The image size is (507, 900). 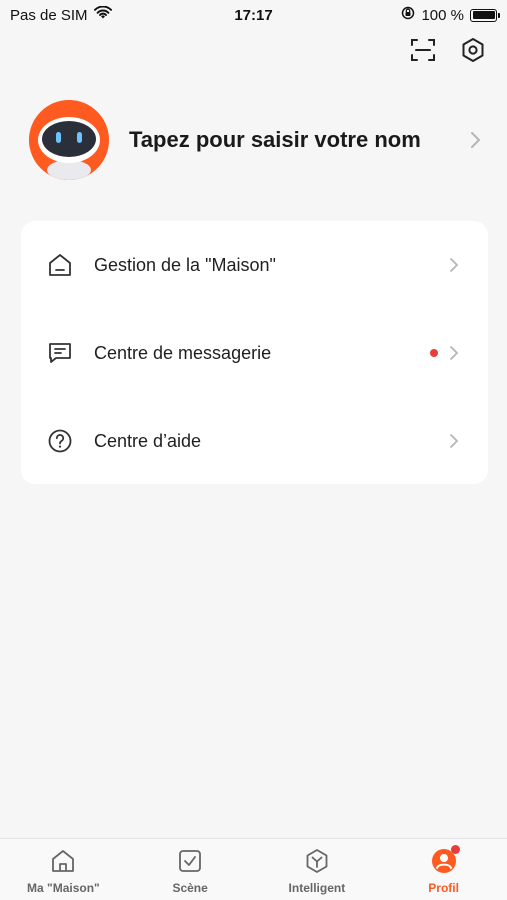 I want to click on menu-item-message-center: Centre de messagerie, so click(x=254, y=353).